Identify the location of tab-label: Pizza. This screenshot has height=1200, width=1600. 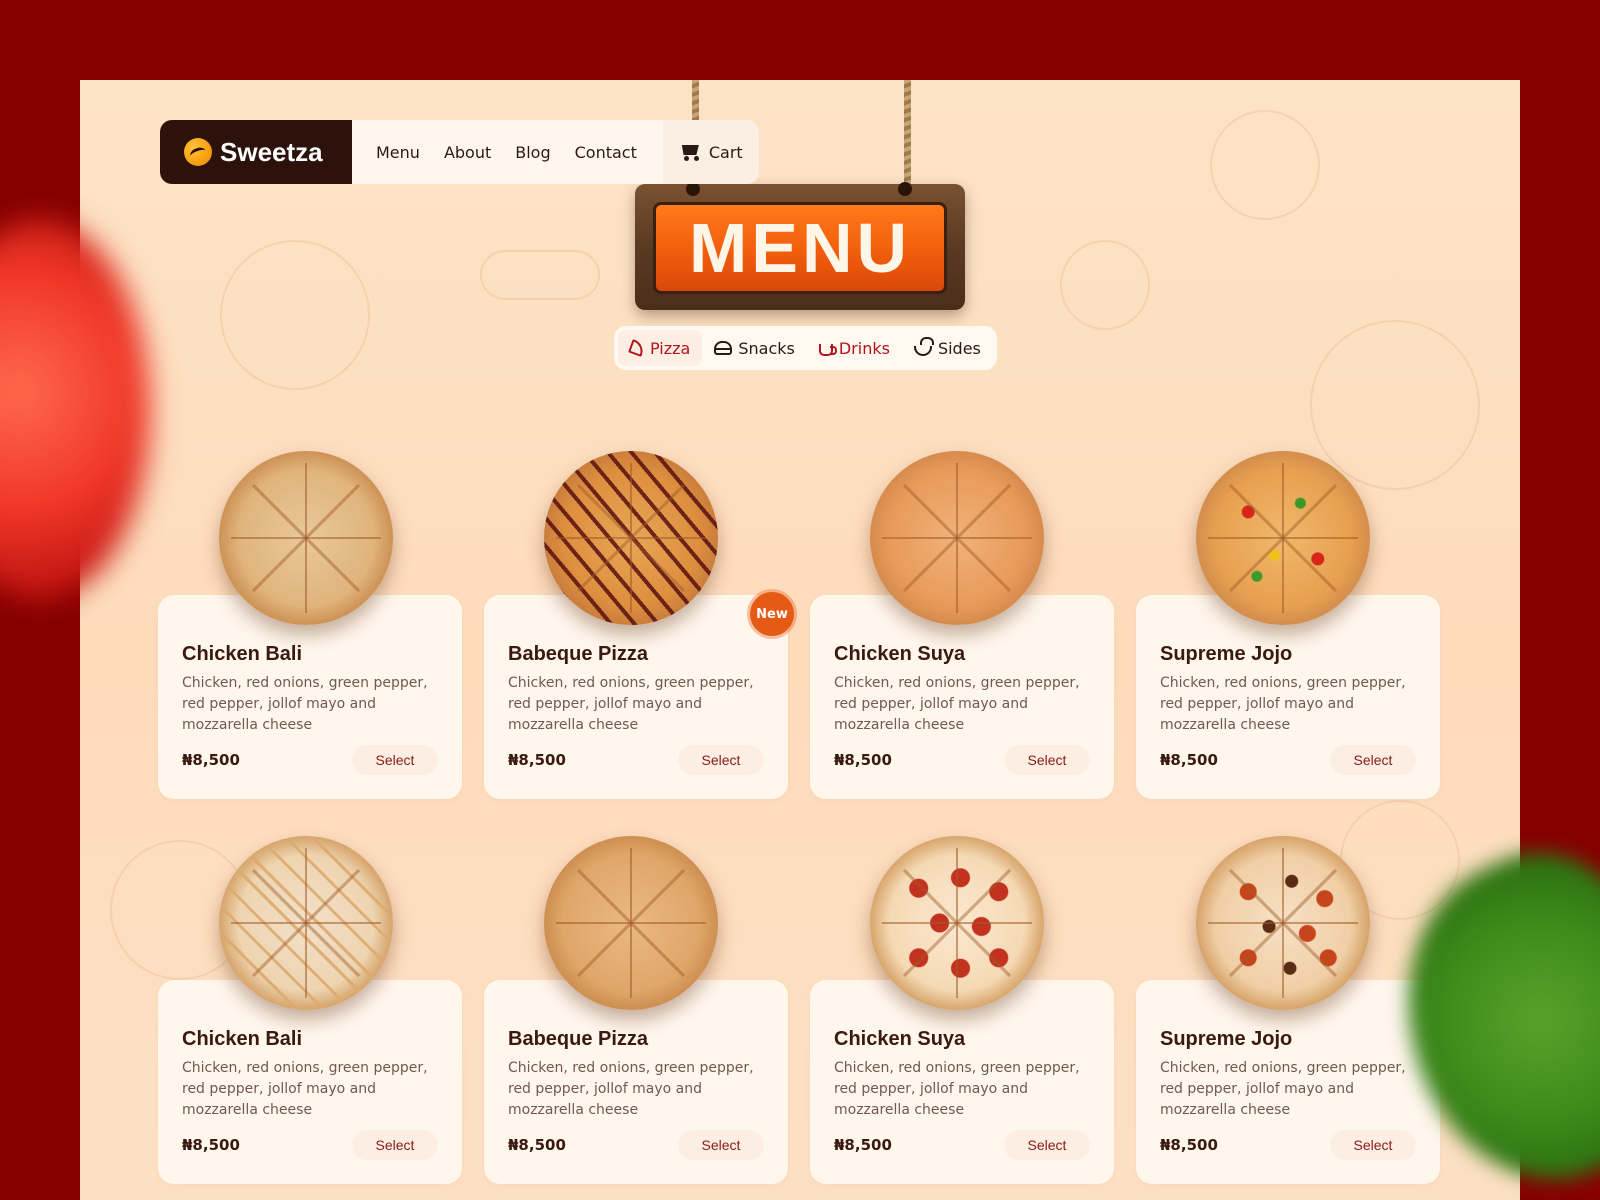
(670, 348).